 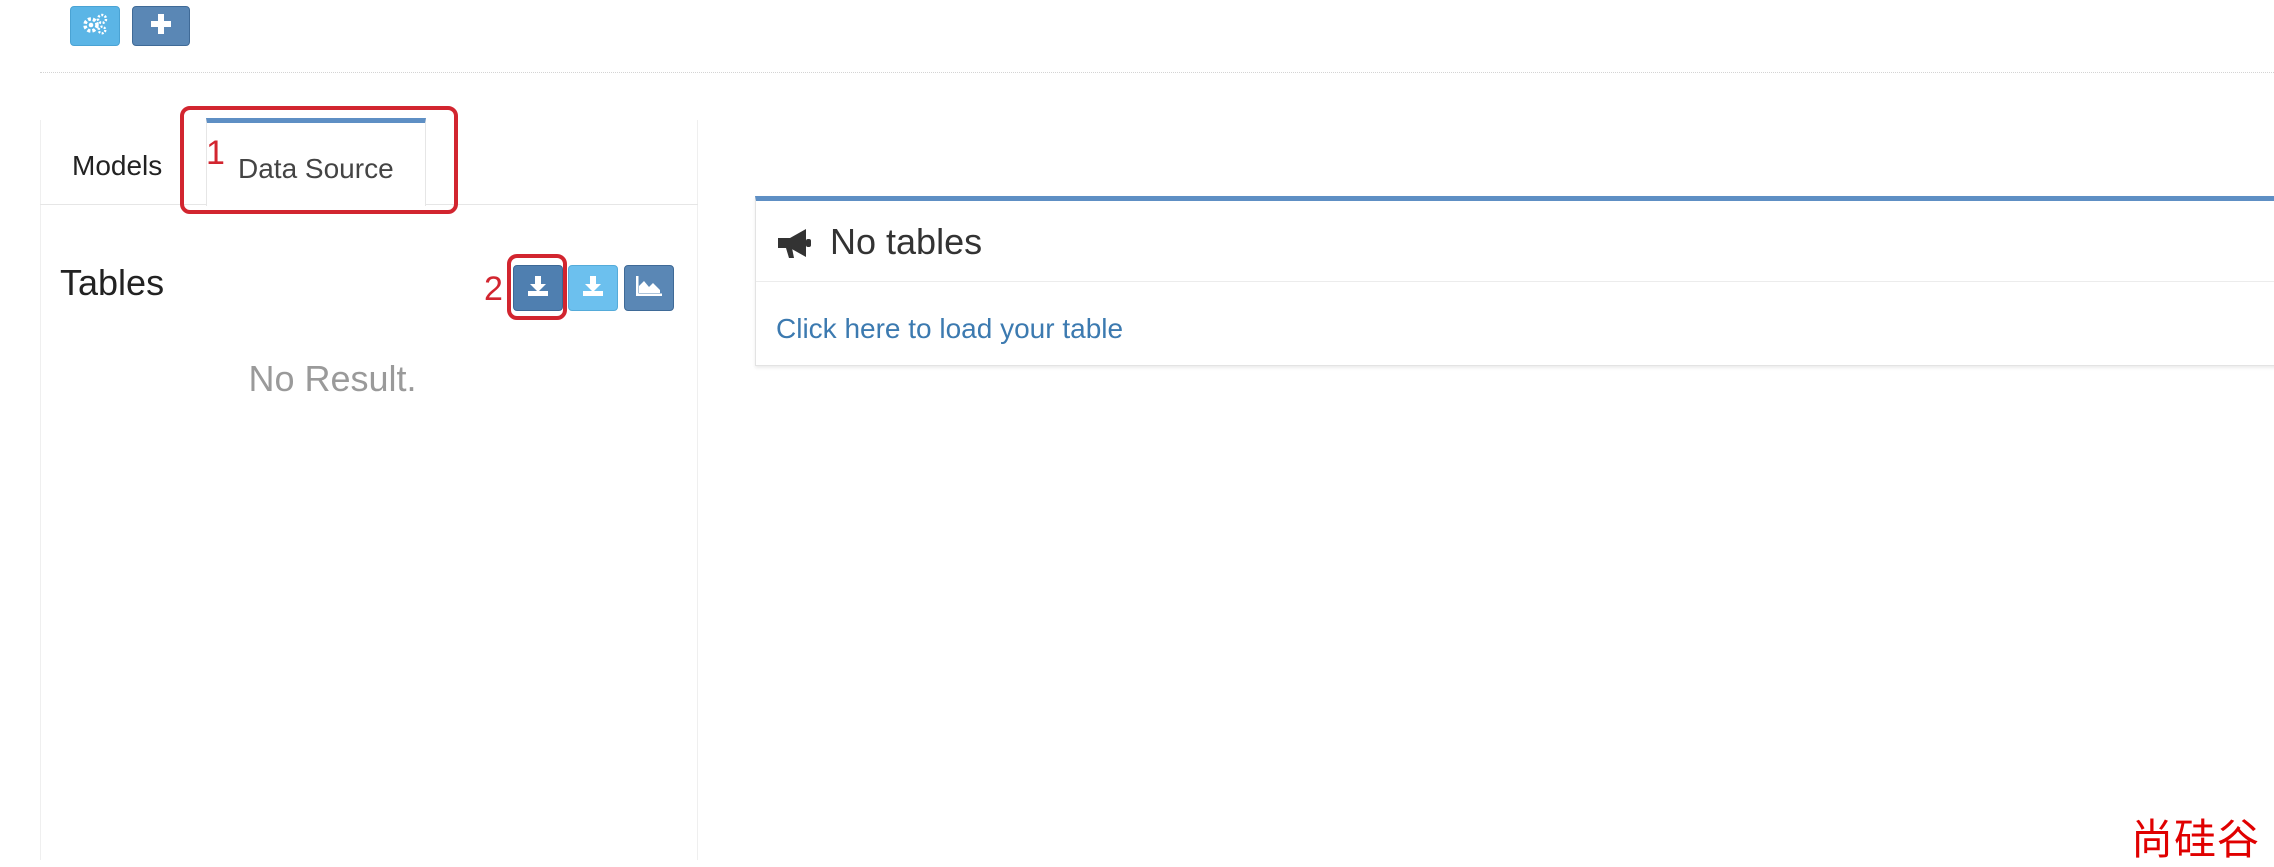 I want to click on tables-title: Tables, so click(x=112, y=282).